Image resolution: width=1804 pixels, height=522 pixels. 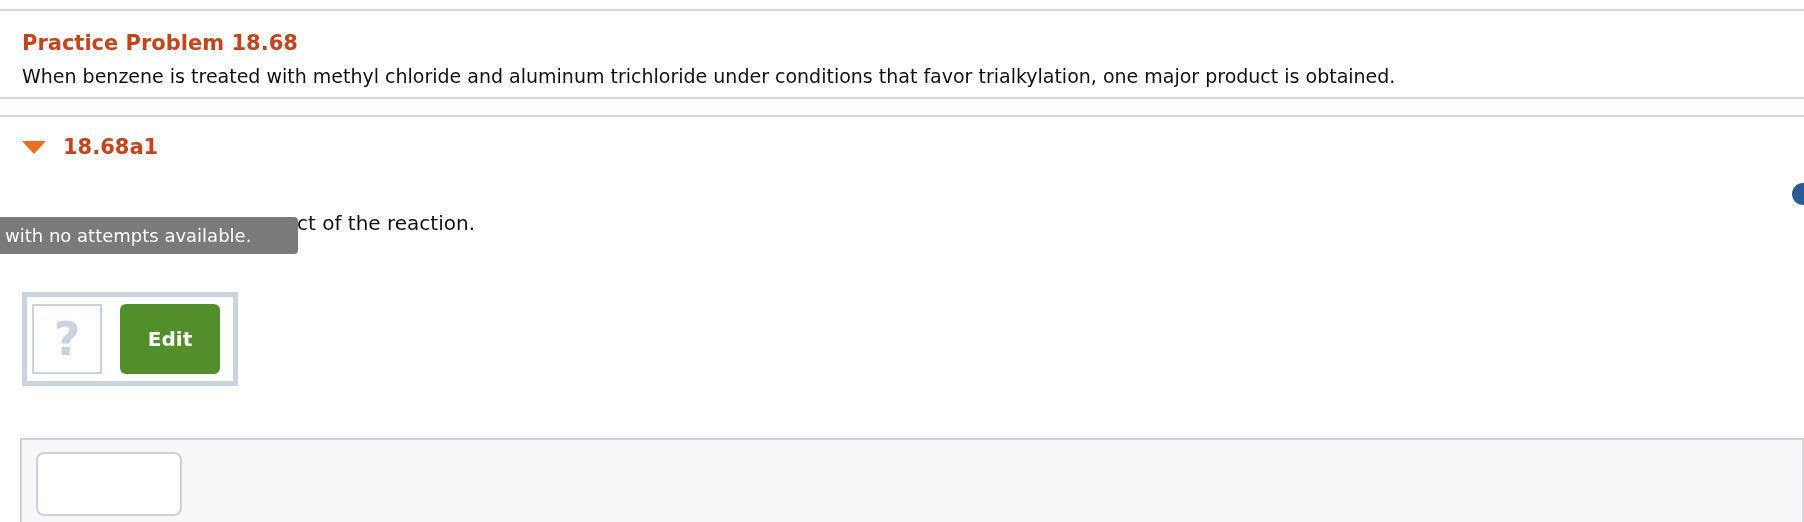 I want to click on instruction-text: ct of the reaction., so click(x=386, y=223).